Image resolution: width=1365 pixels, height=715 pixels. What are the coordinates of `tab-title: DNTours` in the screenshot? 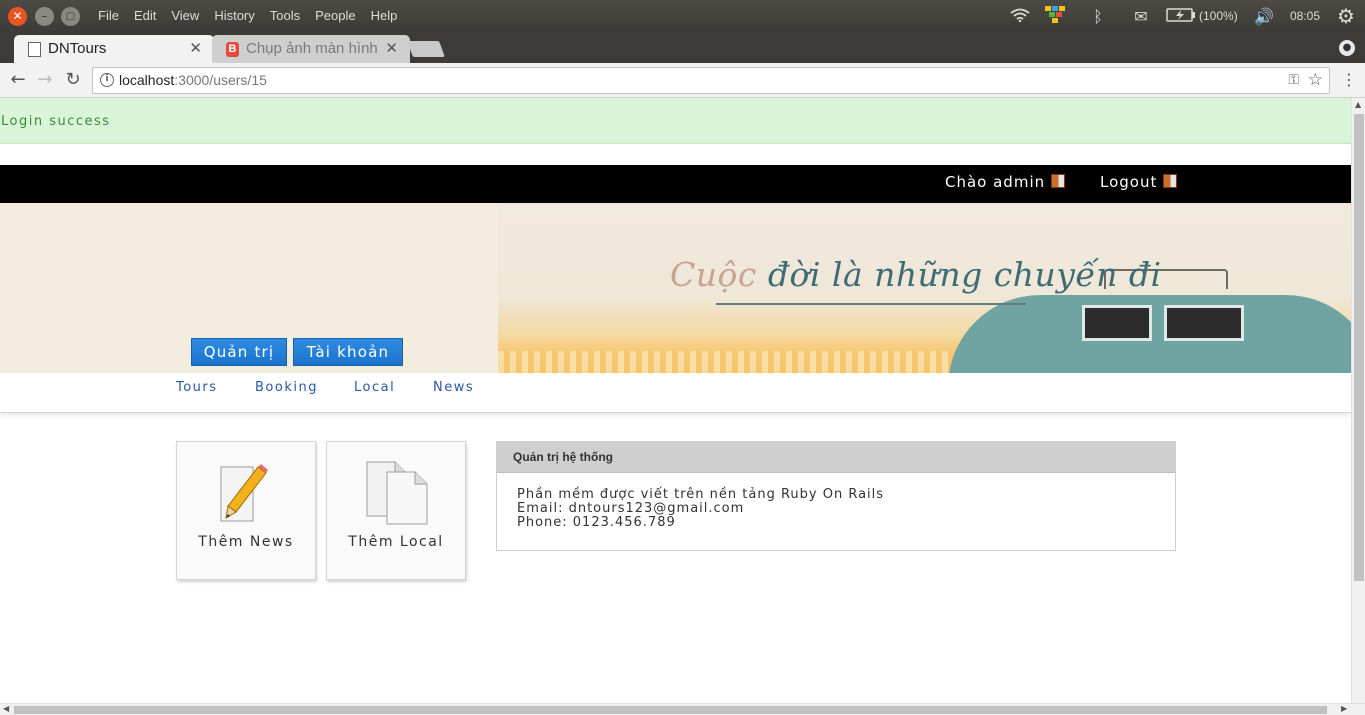 It's located at (77, 48).